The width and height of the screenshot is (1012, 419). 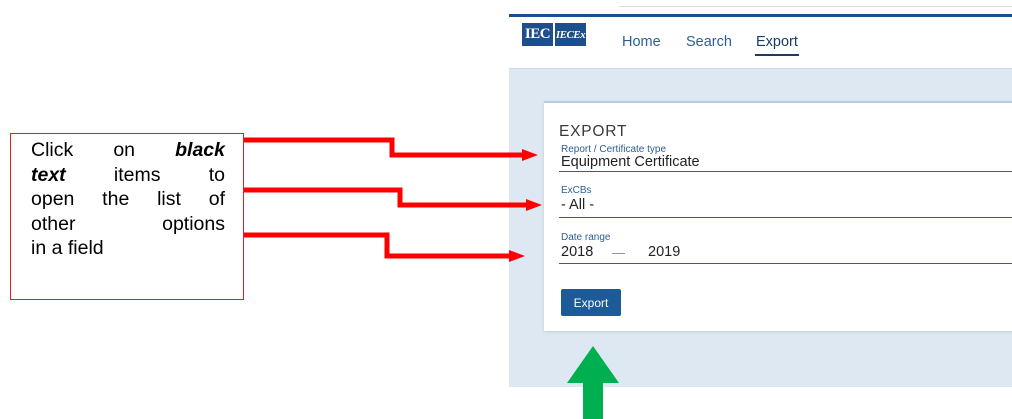 I want to click on red-arrow-report-type, so click(x=383, y=147).